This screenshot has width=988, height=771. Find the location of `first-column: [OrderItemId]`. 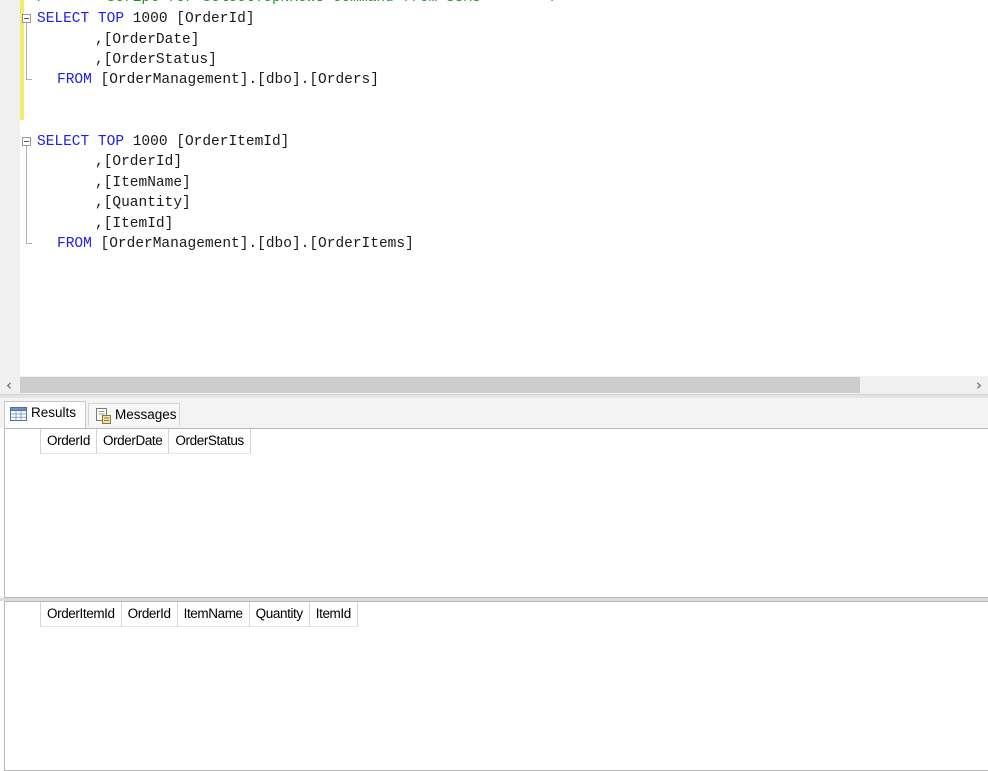

first-column: [OrderItemId] is located at coordinates (233, 142).